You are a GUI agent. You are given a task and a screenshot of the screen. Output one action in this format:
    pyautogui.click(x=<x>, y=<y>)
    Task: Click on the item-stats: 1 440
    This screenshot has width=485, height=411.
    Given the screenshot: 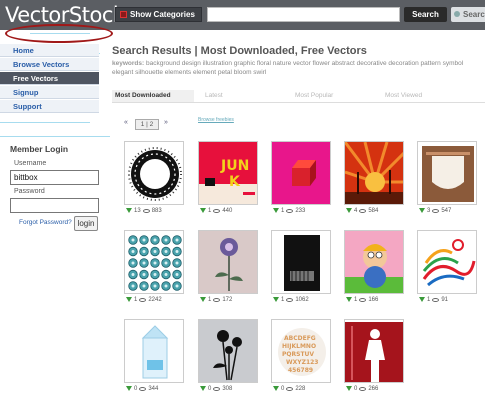 What is the action you would take?
    pyautogui.click(x=216, y=211)
    